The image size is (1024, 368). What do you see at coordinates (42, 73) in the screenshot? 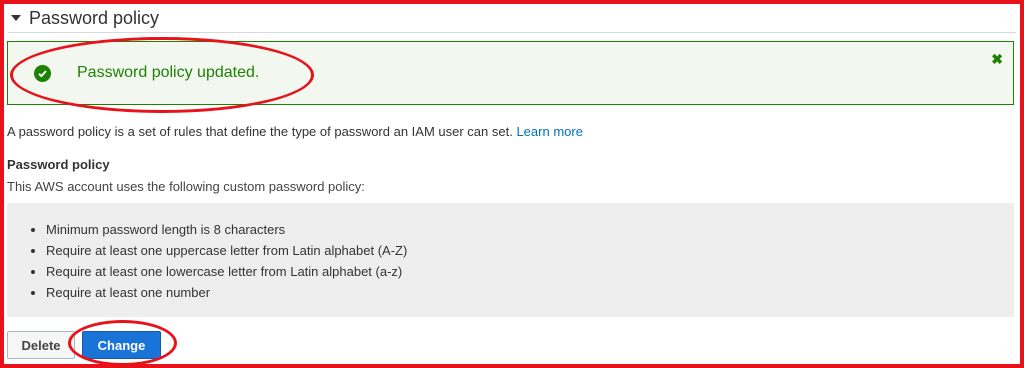
I see `check-circle-icon` at bounding box center [42, 73].